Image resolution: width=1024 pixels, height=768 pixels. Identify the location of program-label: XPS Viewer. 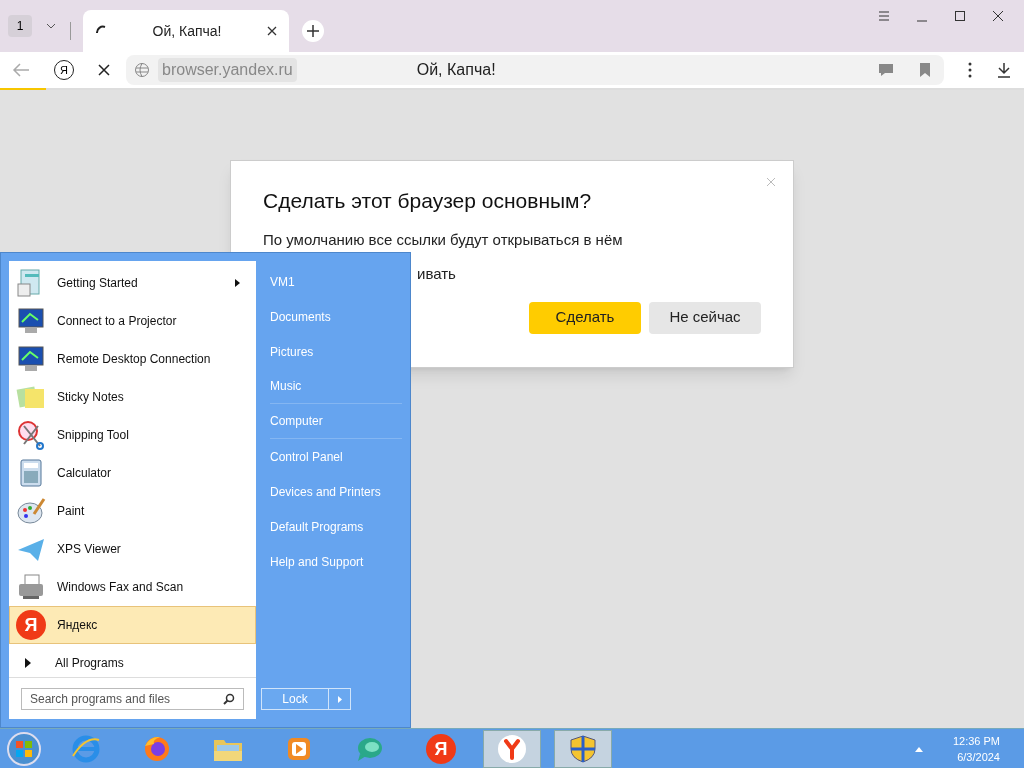
(89, 549).